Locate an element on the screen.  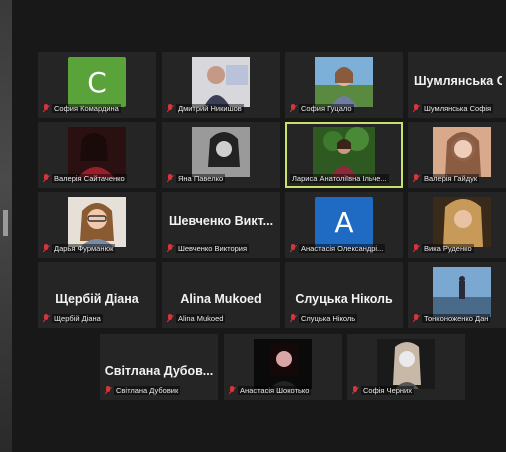
participant-tile: Тонконоженко Дан is located at coordinates (457, 295).